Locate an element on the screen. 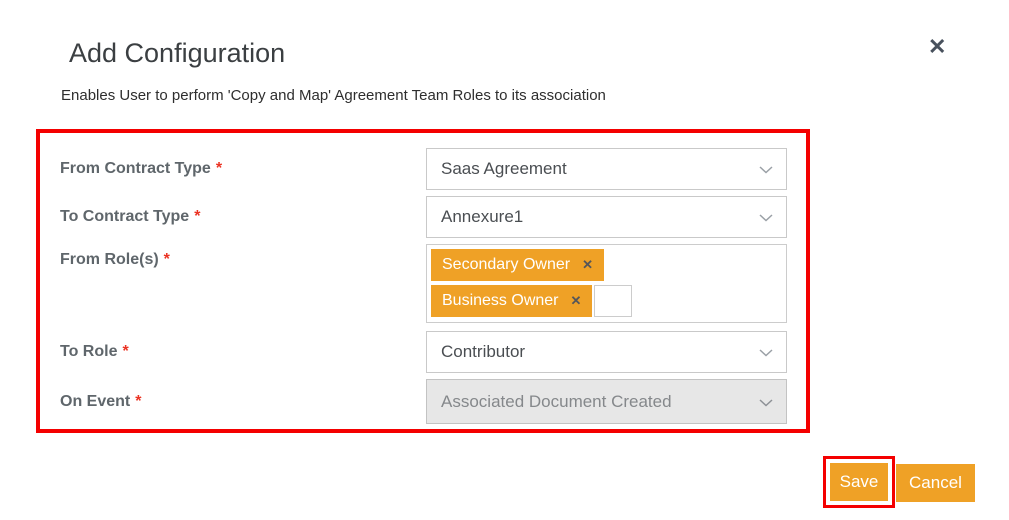  selected-role-tag: Business Owner ✕ is located at coordinates (512, 301).